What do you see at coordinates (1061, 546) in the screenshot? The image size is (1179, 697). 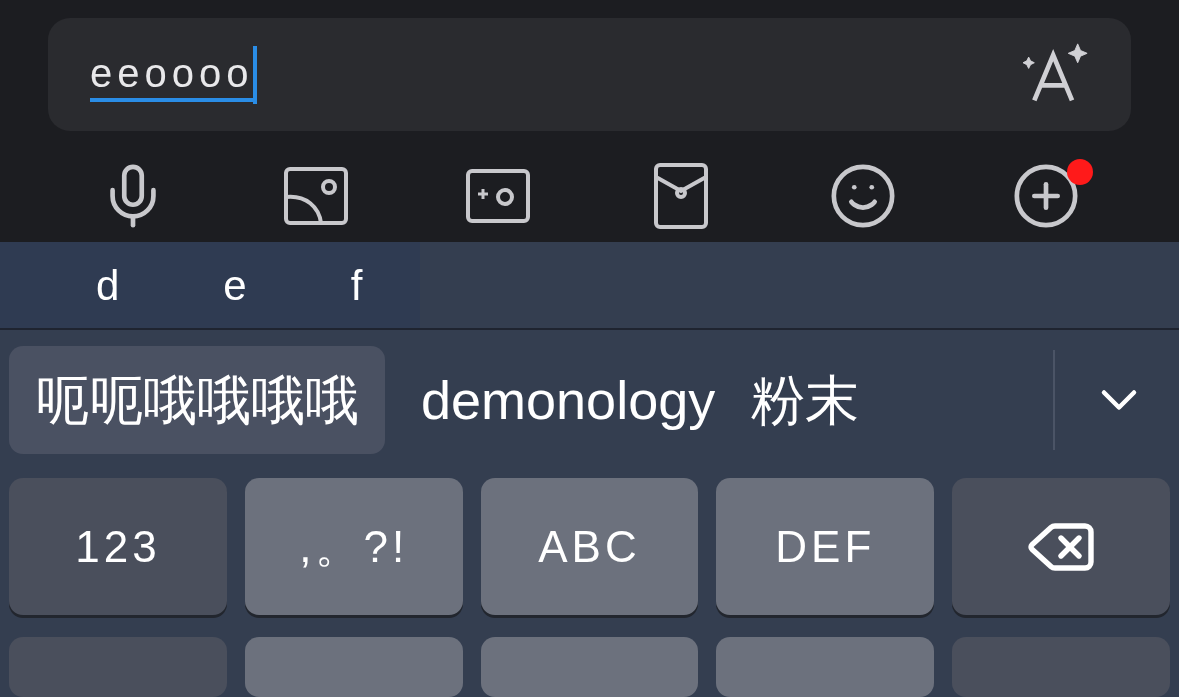 I see `delete-key` at bounding box center [1061, 546].